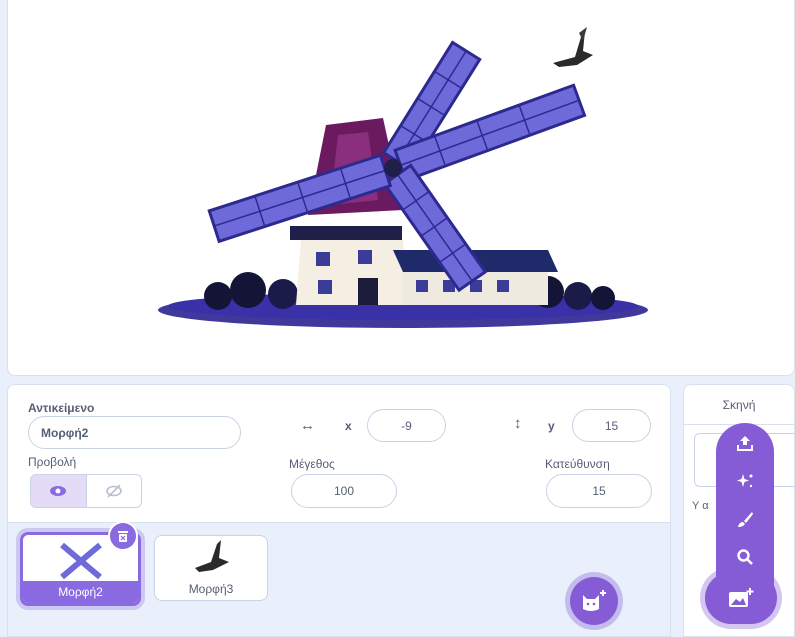 The image size is (795, 637). What do you see at coordinates (700, 506) in the screenshot?
I see `backdrops-label: Υ α` at bounding box center [700, 506].